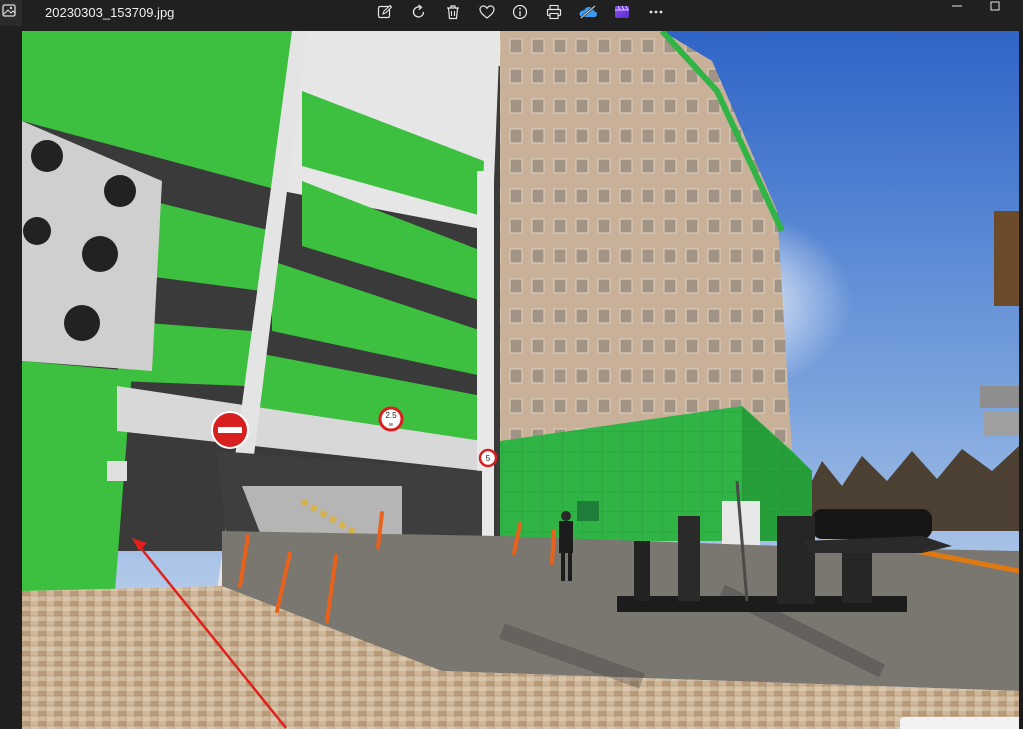 This screenshot has height=729, width=1023. I want to click on trash-icon, so click(453, 12).